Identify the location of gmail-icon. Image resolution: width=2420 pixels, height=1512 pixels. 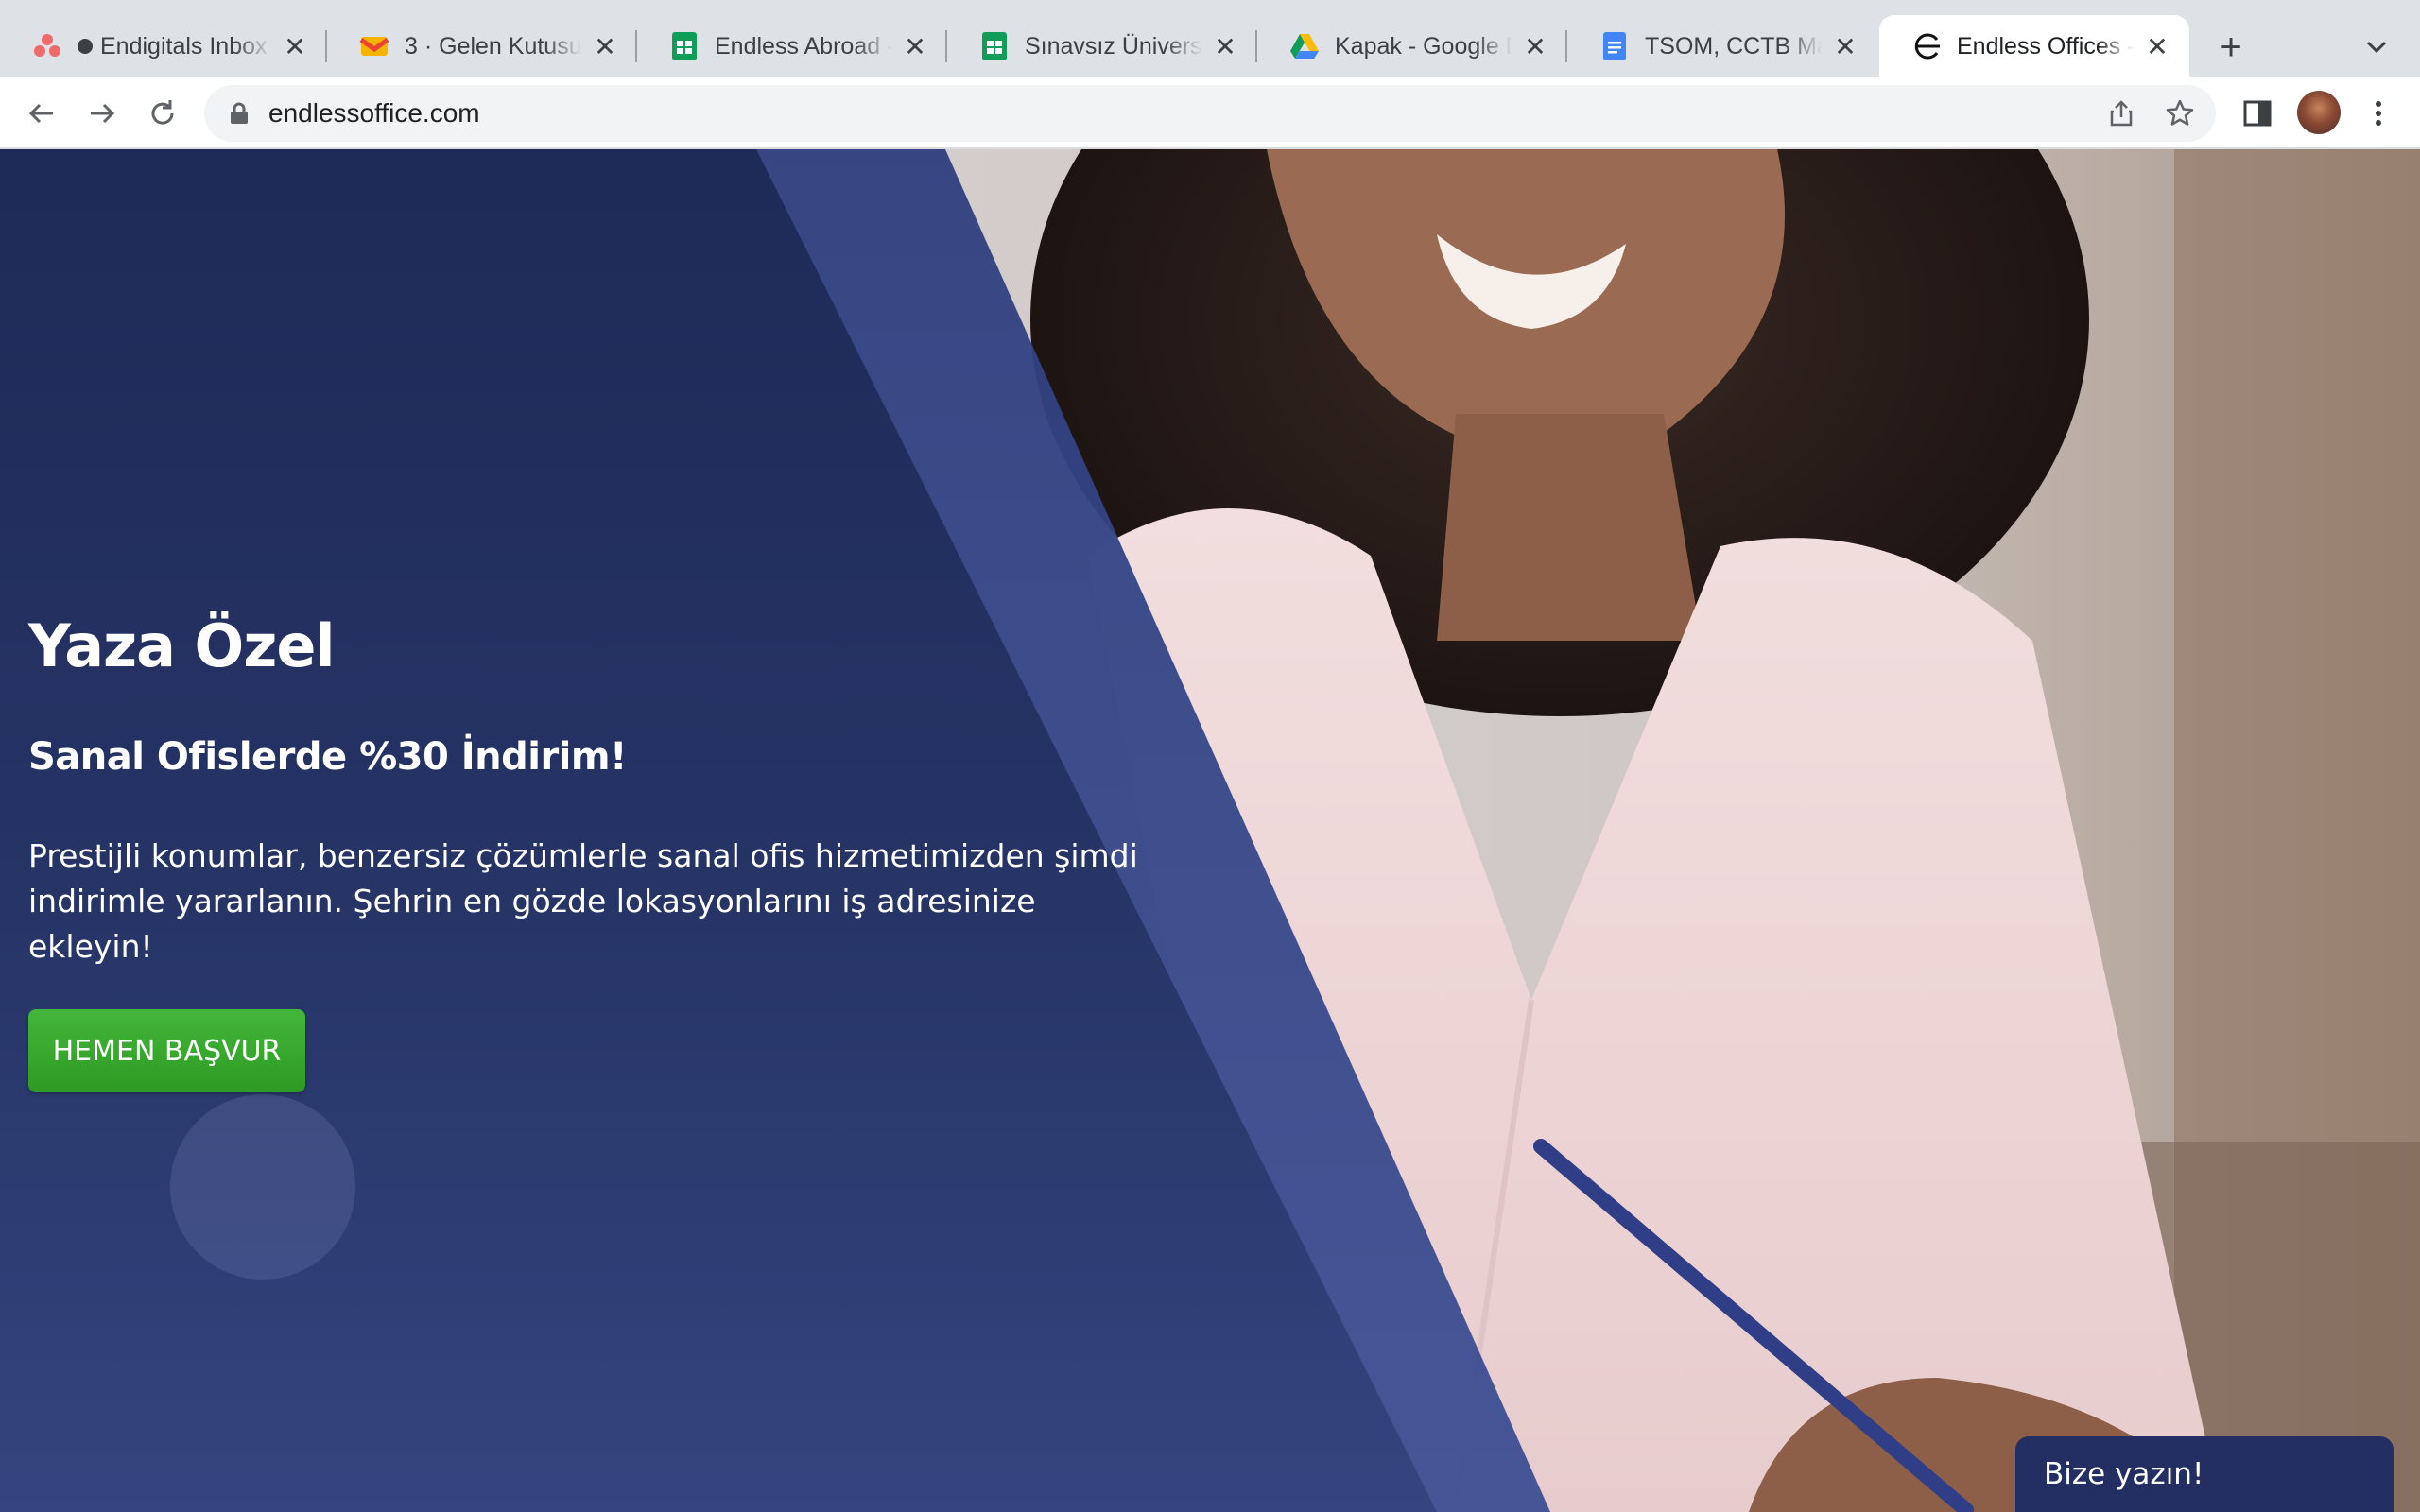
(374, 46).